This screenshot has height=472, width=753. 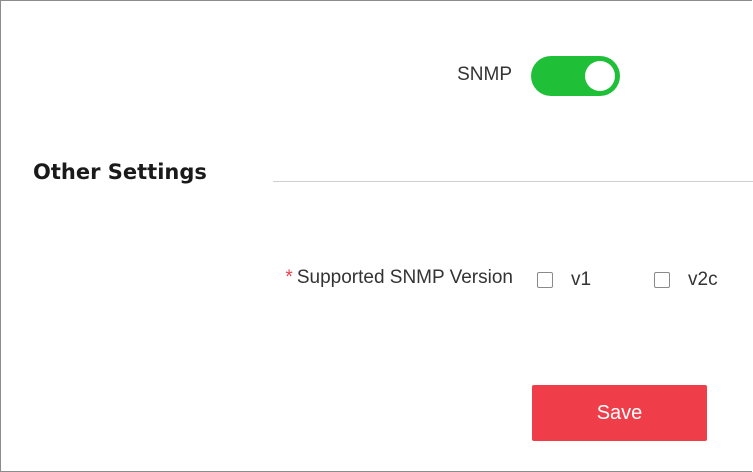 I want to click on supported-snmp-version-label: * Supported SNMP Version, so click(x=399, y=278).